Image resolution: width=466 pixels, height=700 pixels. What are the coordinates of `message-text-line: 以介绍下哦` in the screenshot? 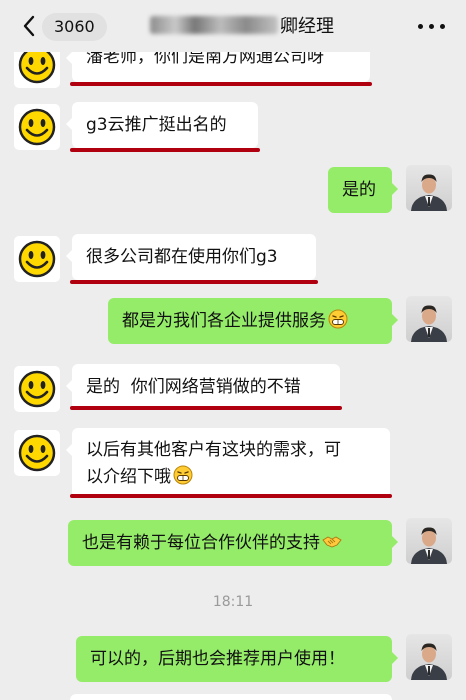 It's located at (231, 477).